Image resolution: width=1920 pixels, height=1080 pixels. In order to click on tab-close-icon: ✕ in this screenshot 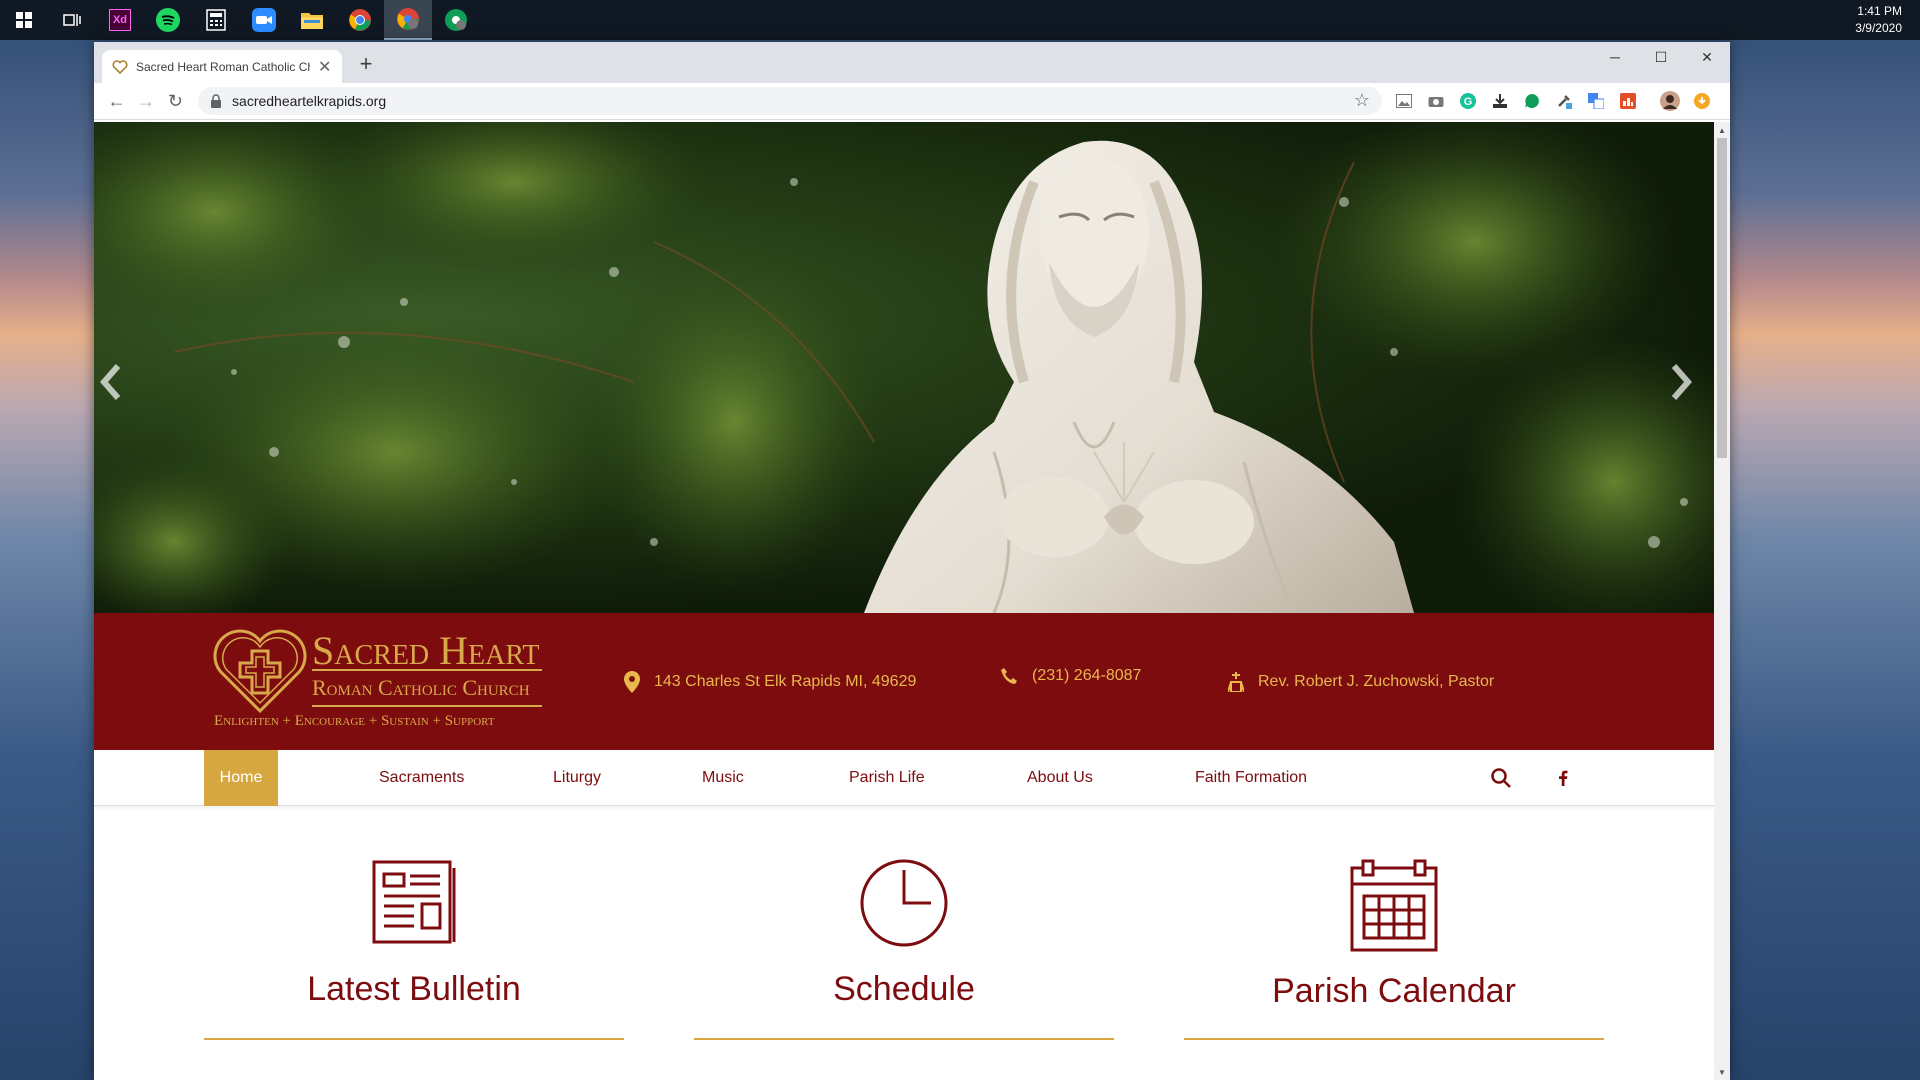, I will do `click(324, 67)`.